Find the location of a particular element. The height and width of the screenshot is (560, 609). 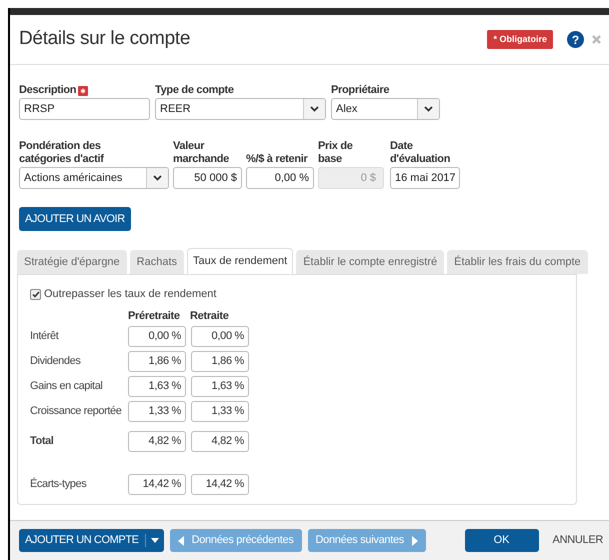

required-icon is located at coordinates (83, 91).